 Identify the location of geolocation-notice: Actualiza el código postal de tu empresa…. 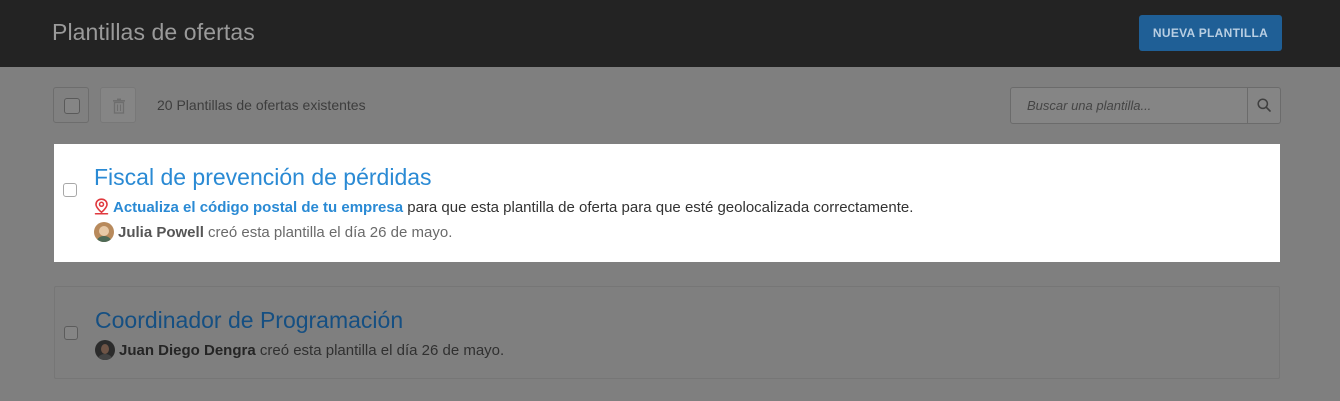
(503, 207).